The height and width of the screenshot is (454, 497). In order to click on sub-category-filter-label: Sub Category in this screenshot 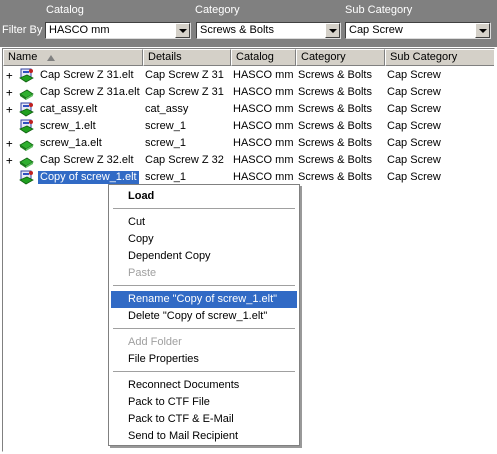, I will do `click(379, 10)`.